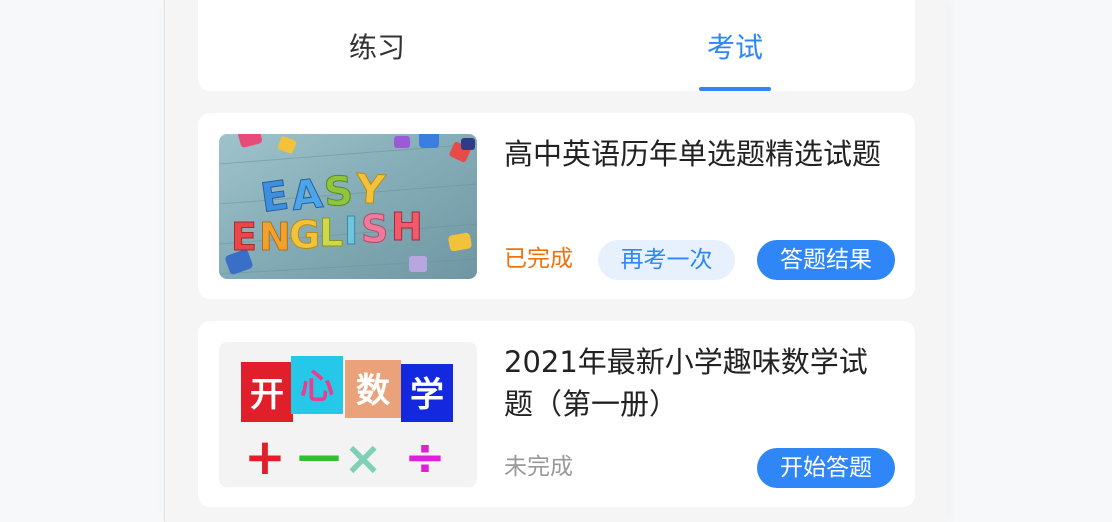 The width and height of the screenshot is (1112, 522). What do you see at coordinates (425, 457) in the screenshot?
I see `divide-symbol: ÷` at bounding box center [425, 457].